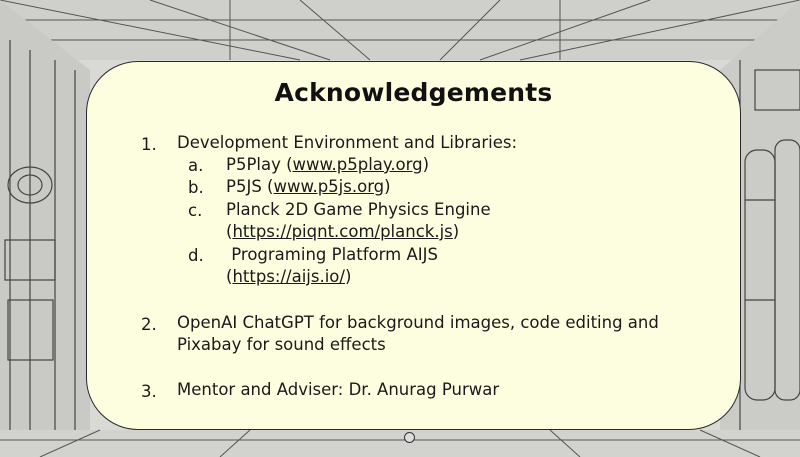  What do you see at coordinates (281, 344) in the screenshot?
I see `list-item-text-continued: Pixabay for sound effects` at bounding box center [281, 344].